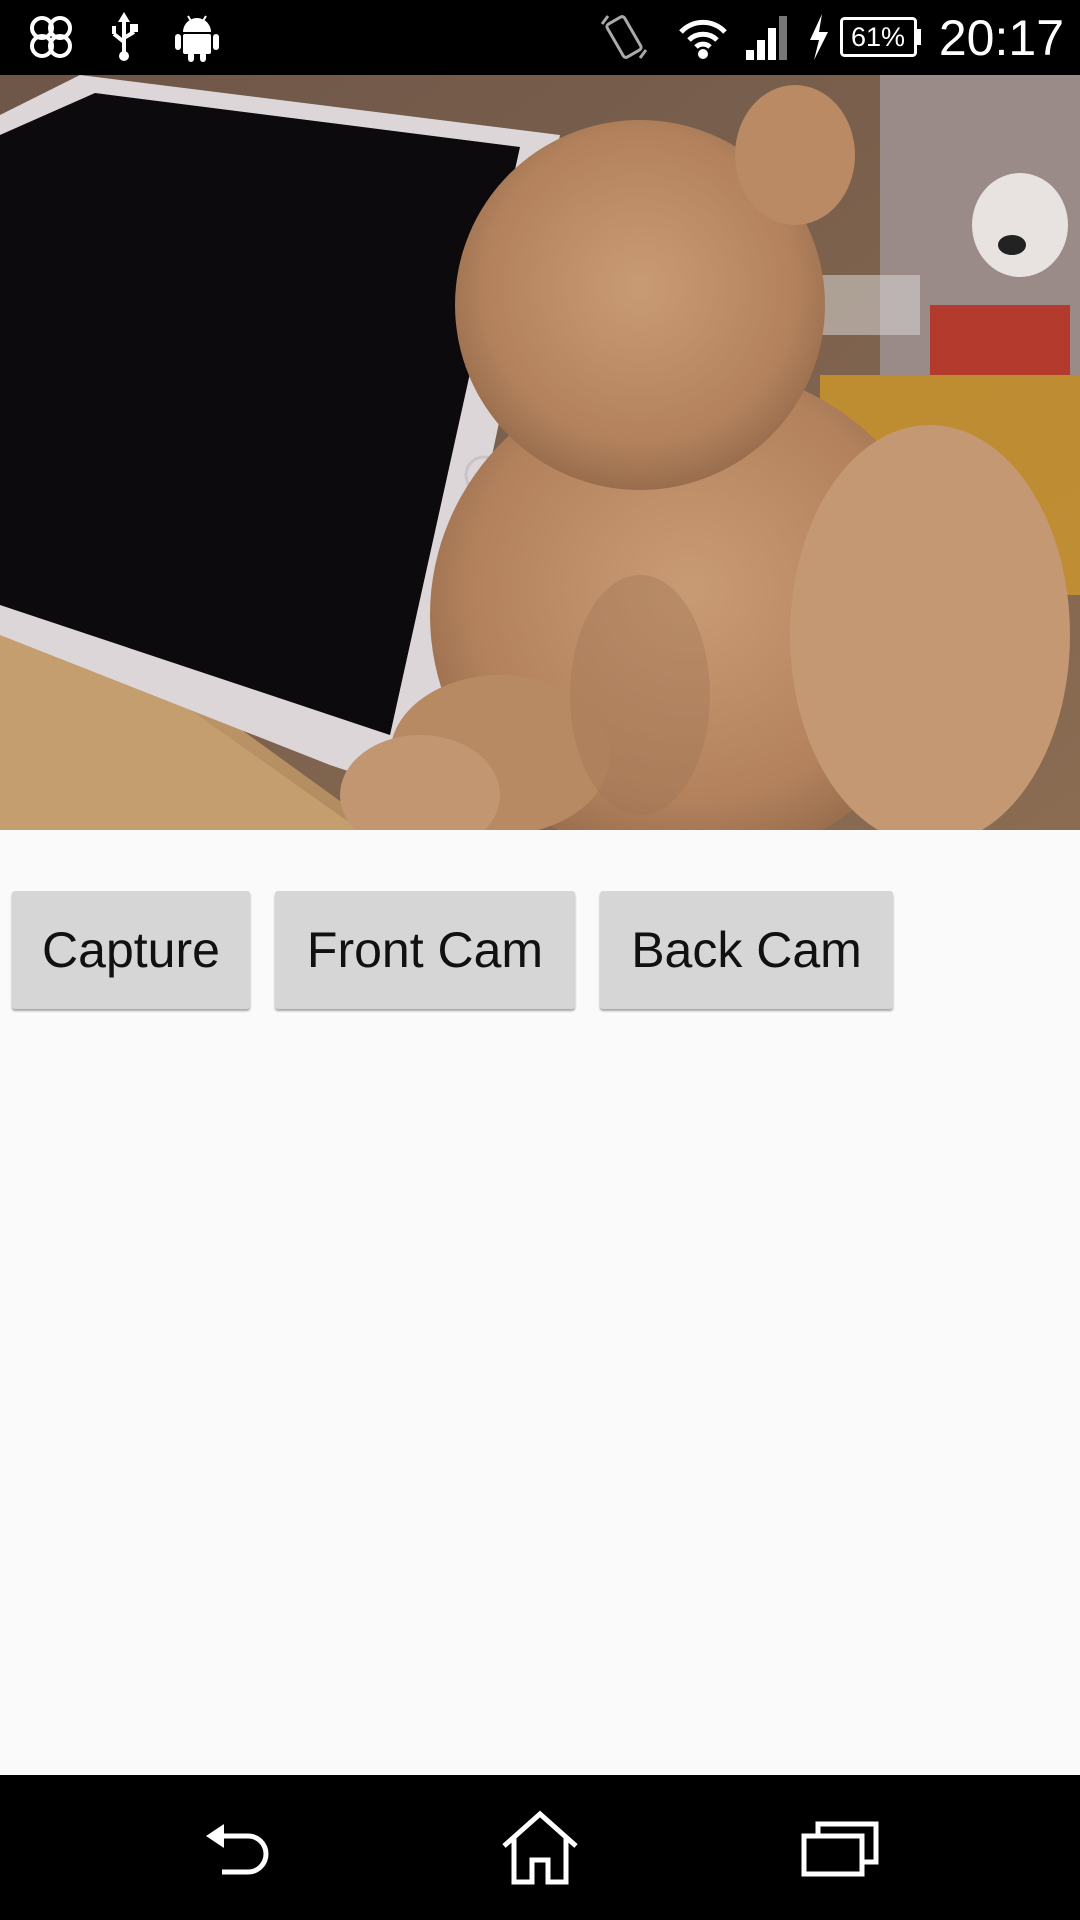 This screenshot has width=1080, height=1920. What do you see at coordinates (131, 950) in the screenshot?
I see `capture-button: Capture` at bounding box center [131, 950].